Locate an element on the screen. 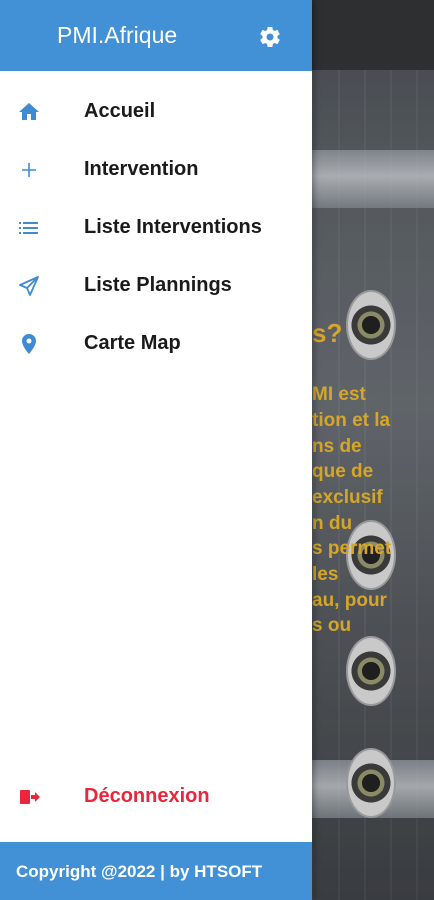  app-title: PMI.Afrique is located at coordinates (117, 35).